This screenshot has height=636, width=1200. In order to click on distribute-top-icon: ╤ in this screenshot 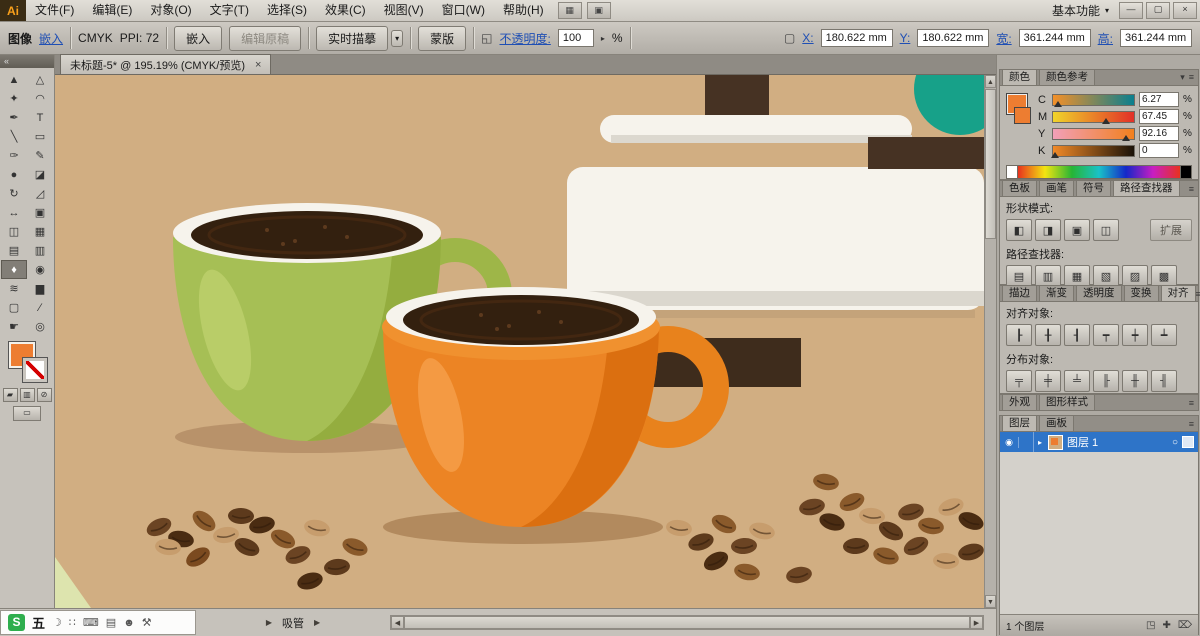, I will do `click(1019, 381)`.